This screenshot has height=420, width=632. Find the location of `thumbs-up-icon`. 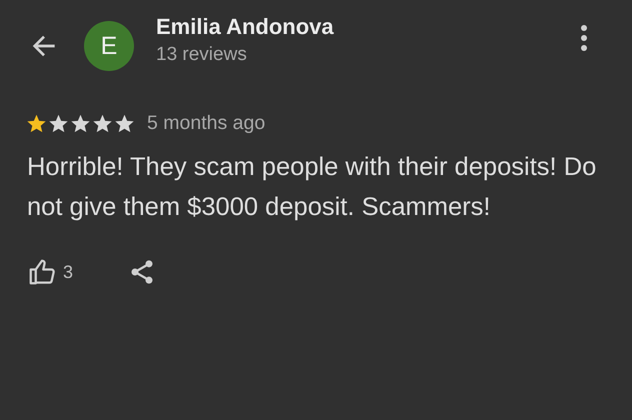

thumbs-up-icon is located at coordinates (42, 272).